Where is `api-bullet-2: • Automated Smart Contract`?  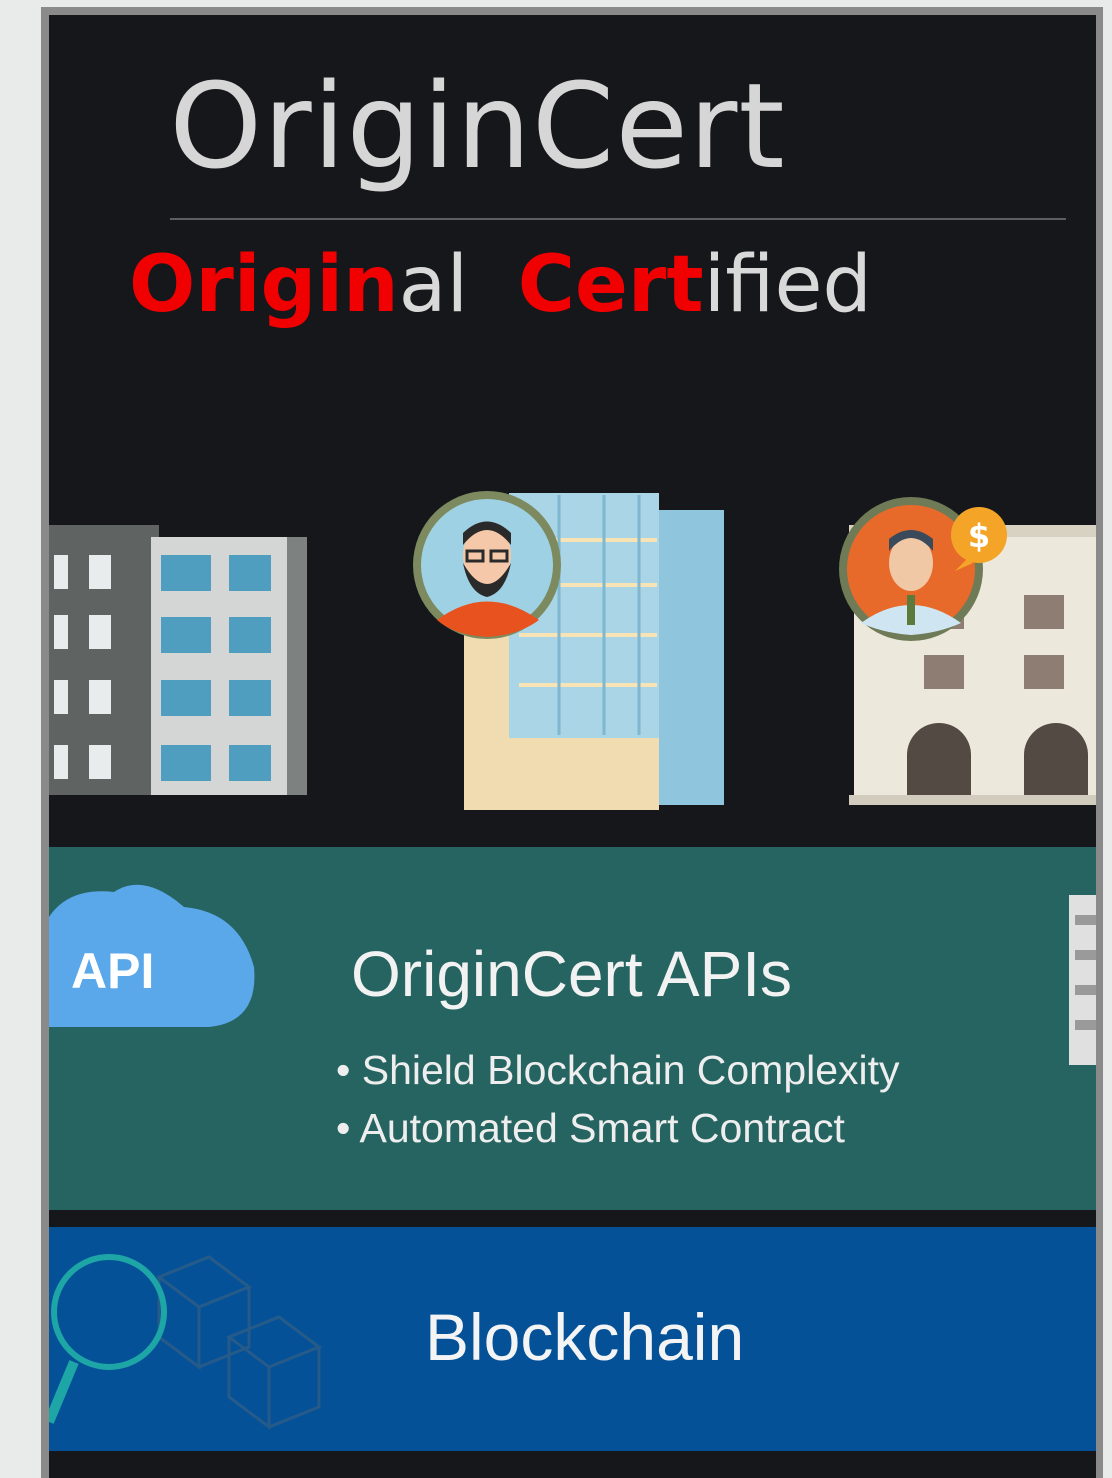 api-bullet-2: • Automated Smart Contract is located at coordinates (590, 1128).